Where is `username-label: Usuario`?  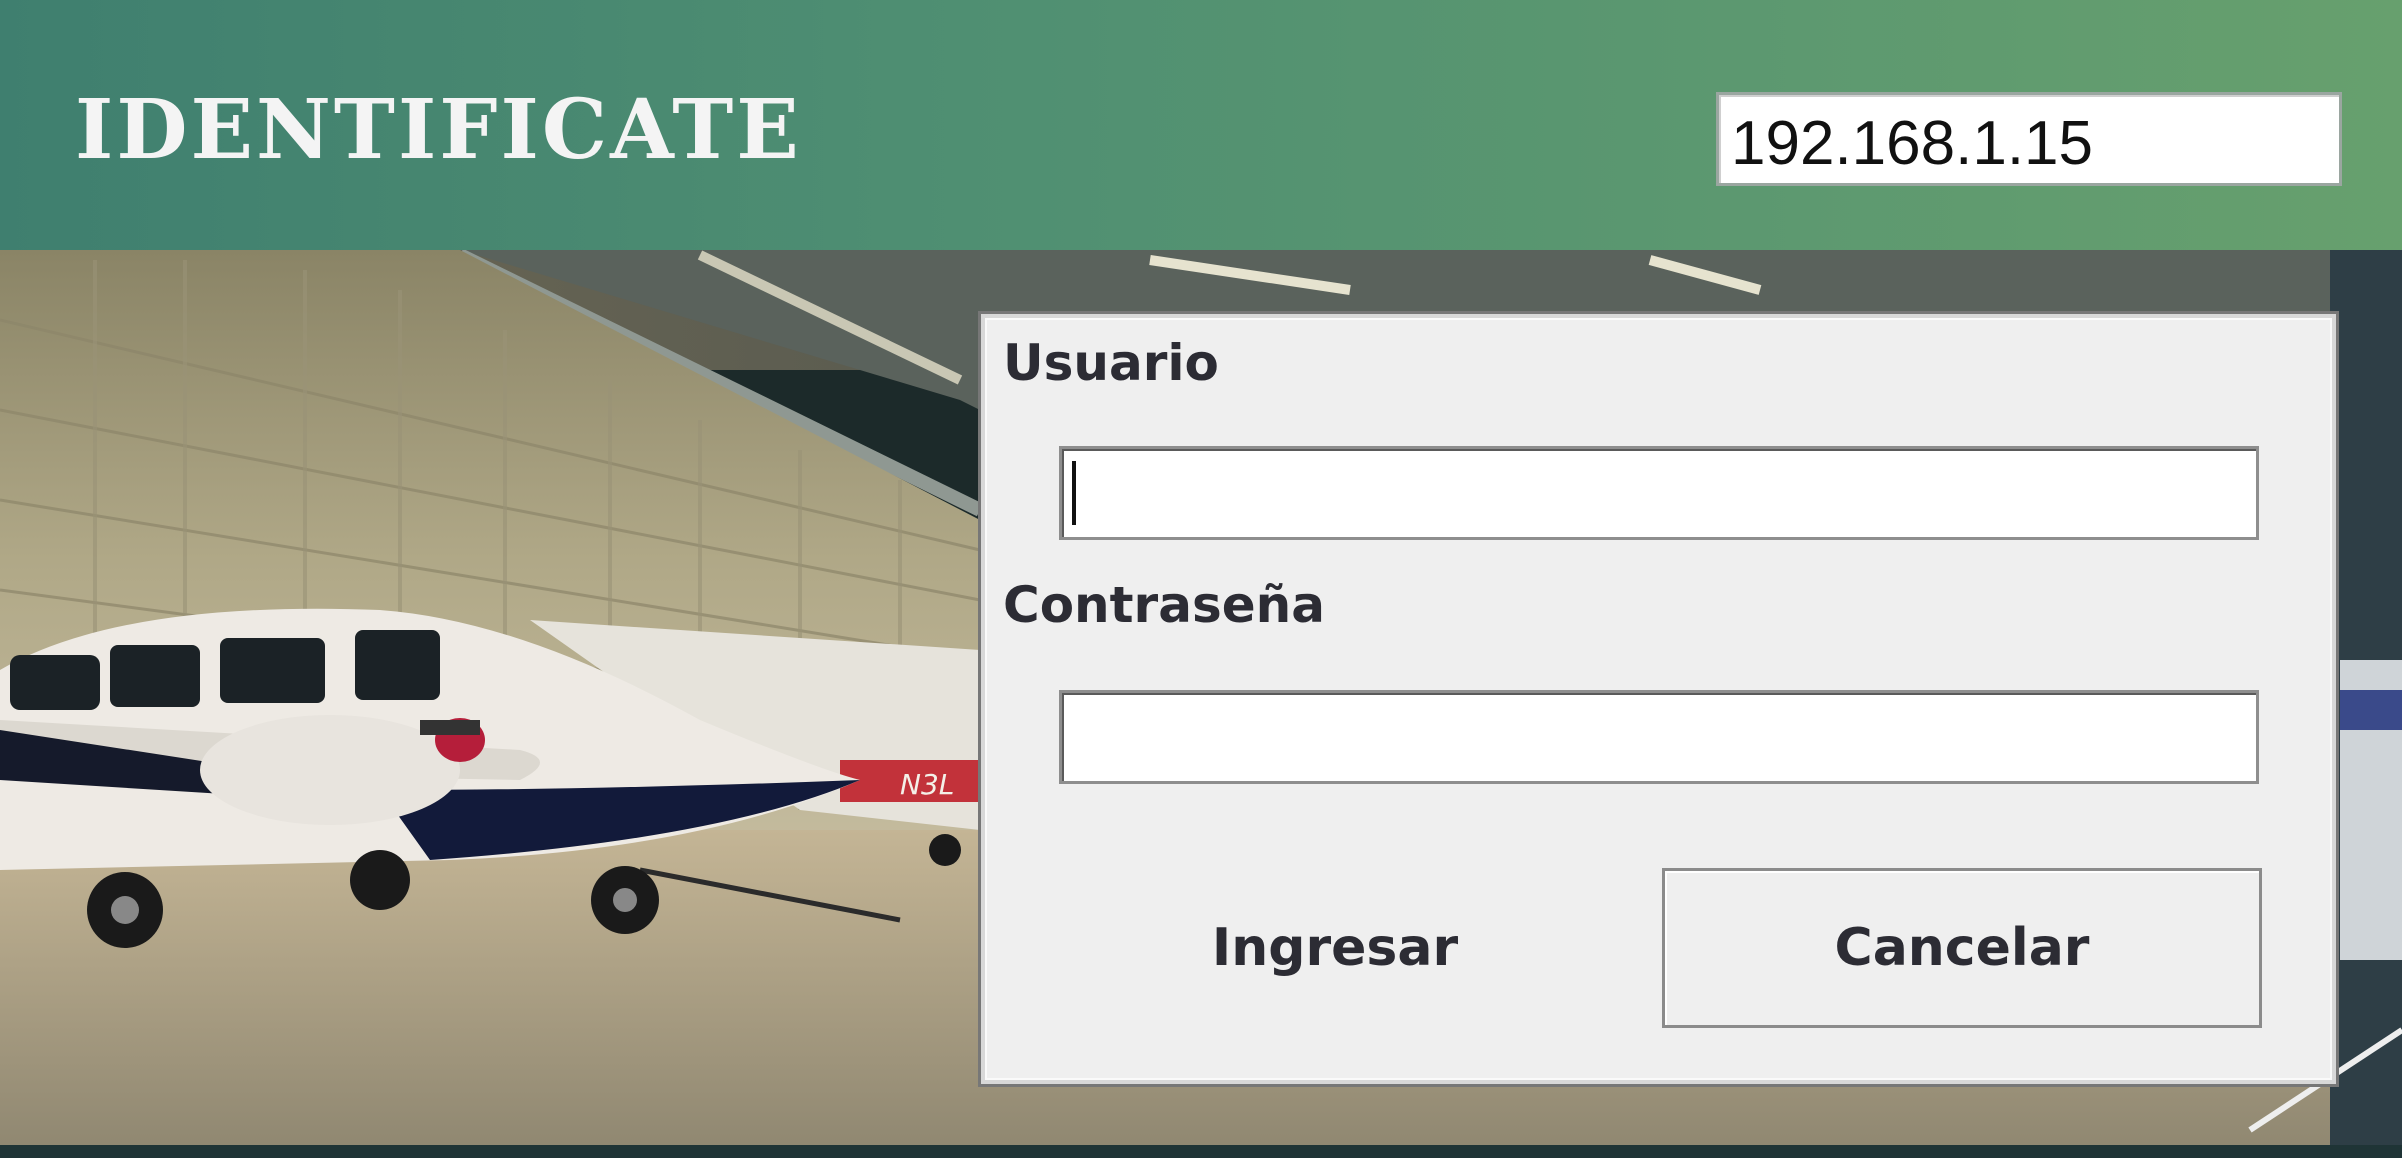
username-label: Usuario is located at coordinates (1111, 363).